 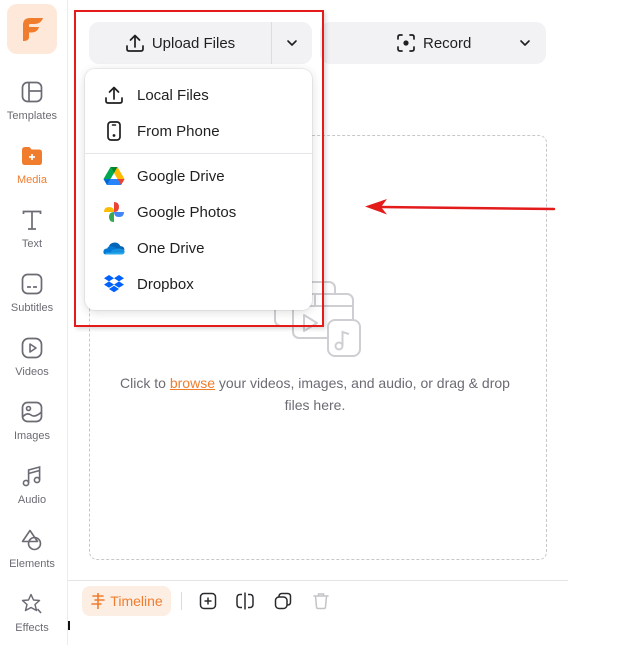 What do you see at coordinates (32, 412) in the screenshot?
I see `image-icon` at bounding box center [32, 412].